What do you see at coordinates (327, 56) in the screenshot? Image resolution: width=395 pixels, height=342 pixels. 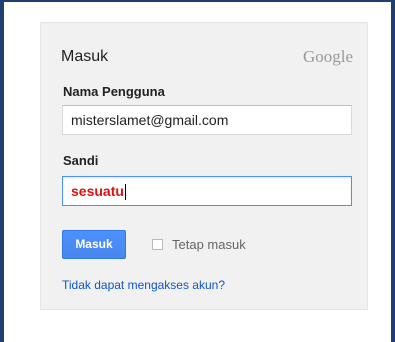 I see `google-logo: Google` at bounding box center [327, 56].